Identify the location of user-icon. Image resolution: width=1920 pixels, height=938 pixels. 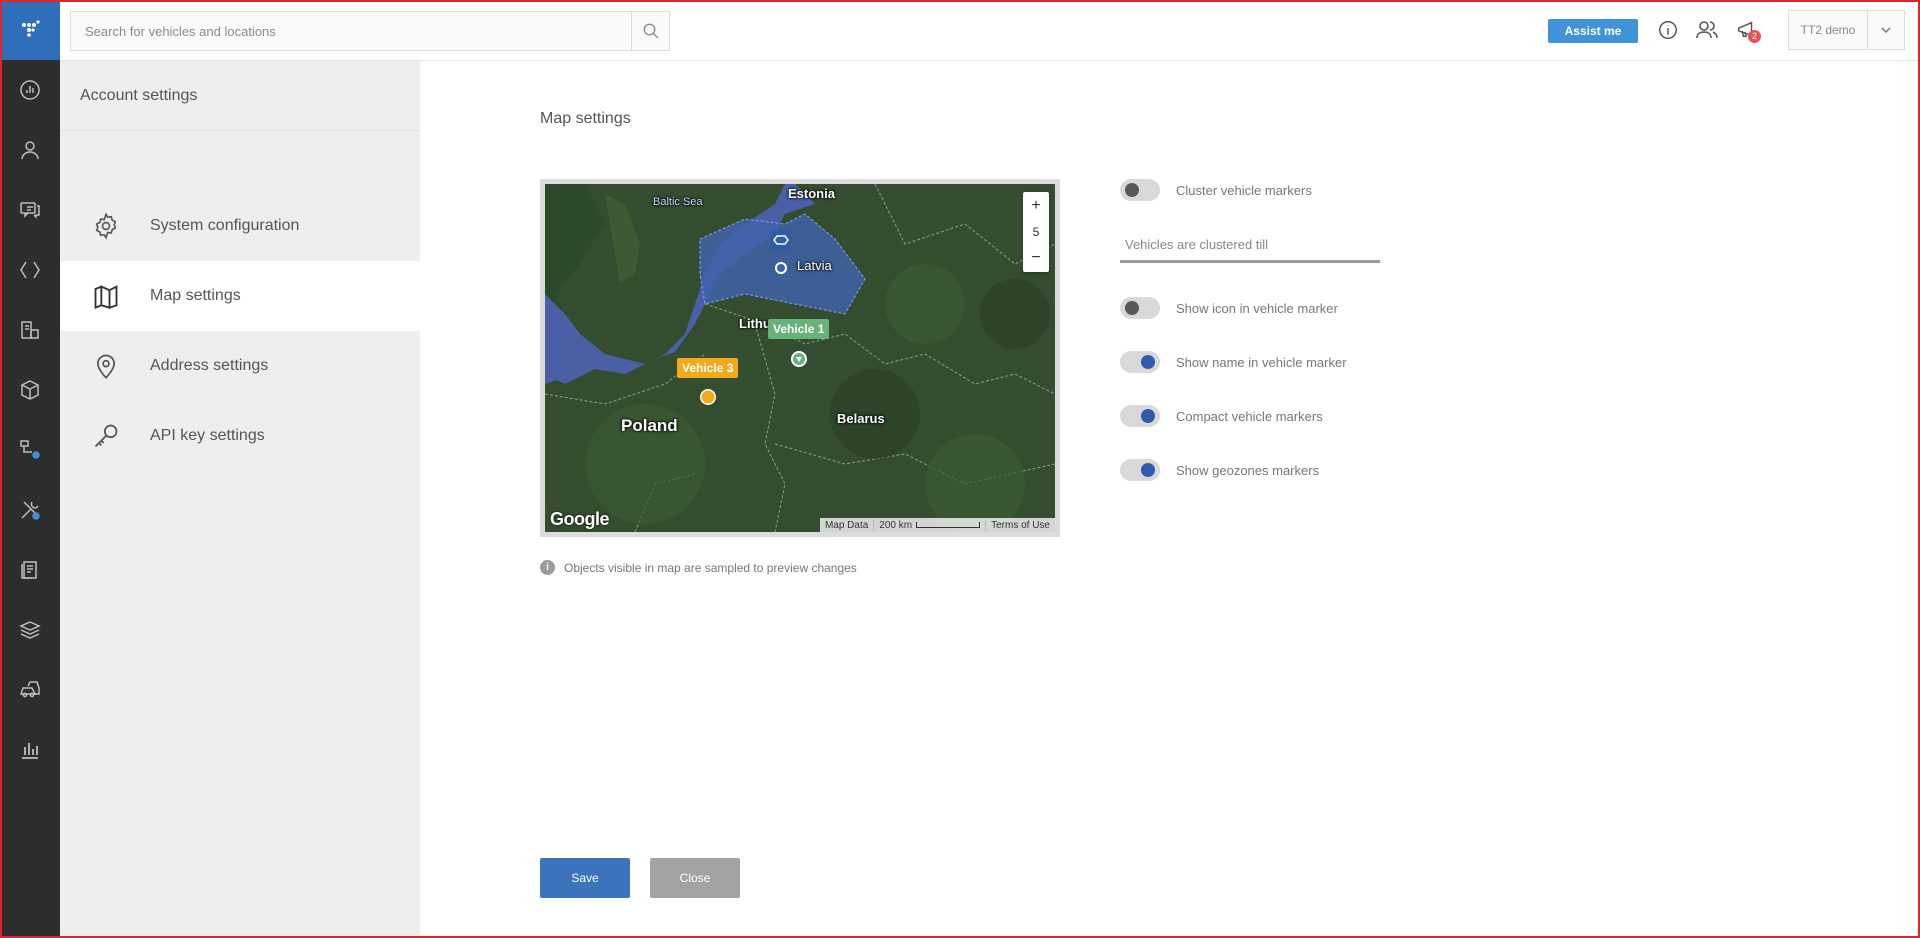
(30, 150).